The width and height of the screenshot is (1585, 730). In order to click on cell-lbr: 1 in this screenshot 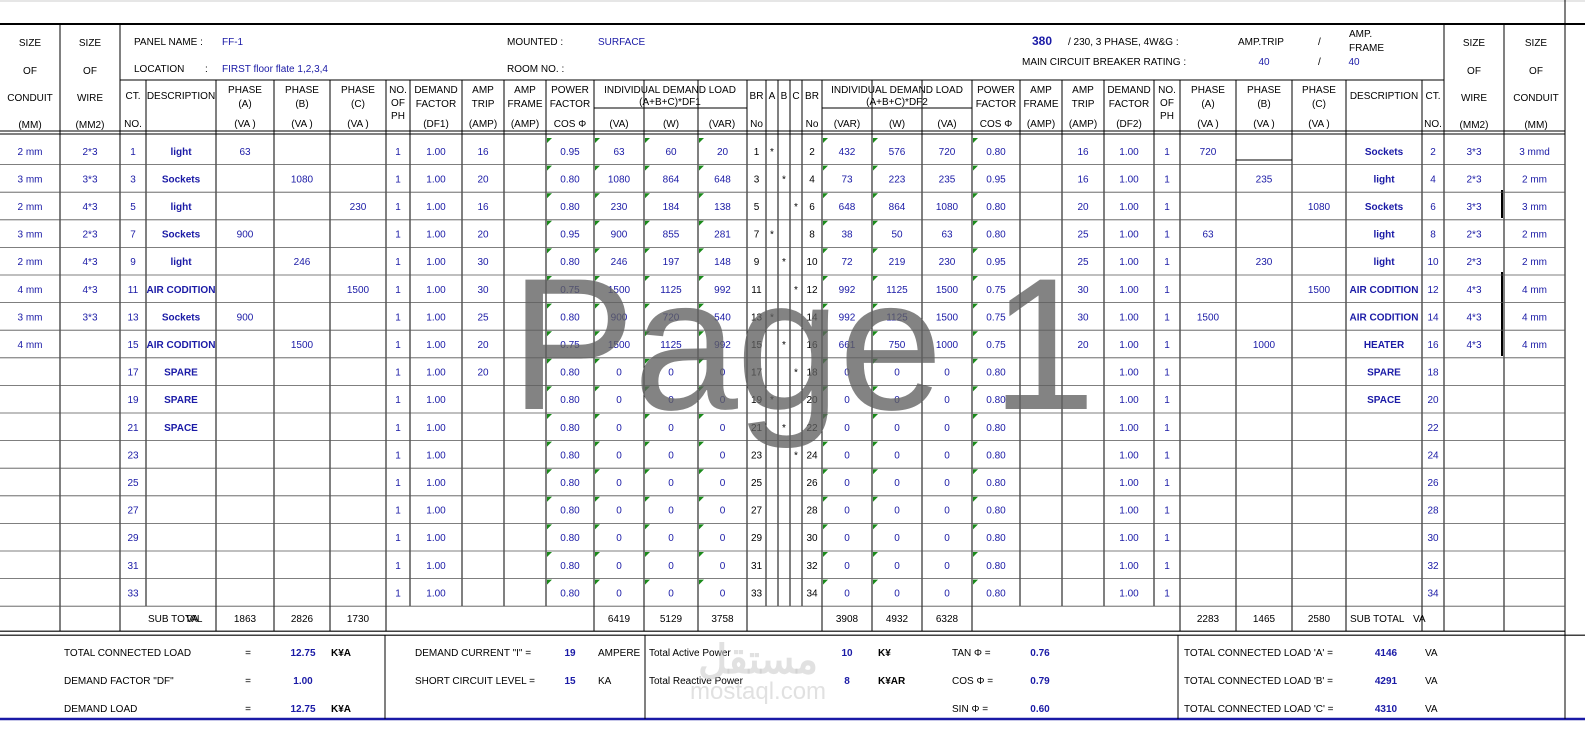, I will do `click(757, 152)`.